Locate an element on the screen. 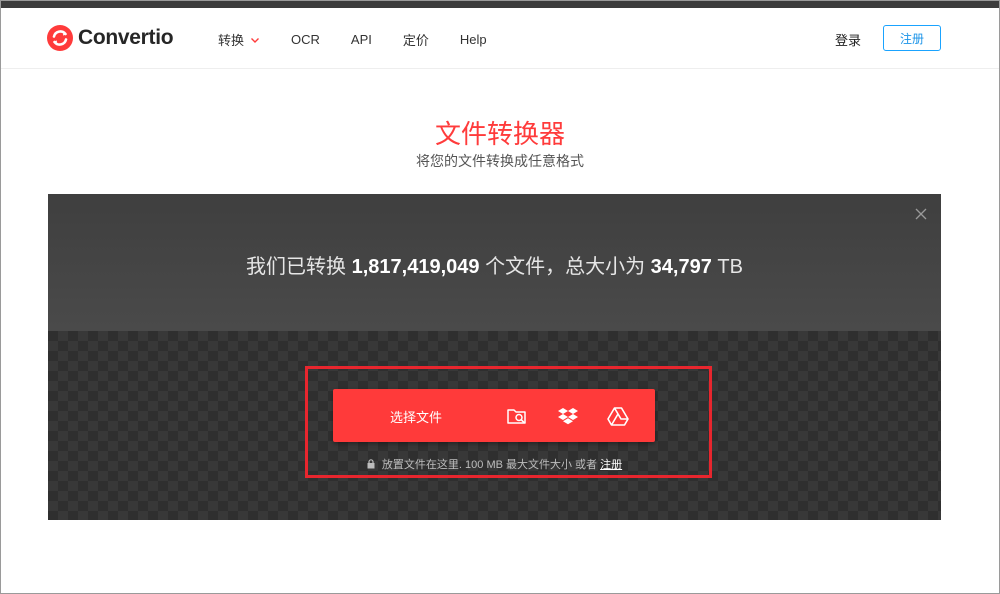  nav-item-api: API is located at coordinates (361, 39).